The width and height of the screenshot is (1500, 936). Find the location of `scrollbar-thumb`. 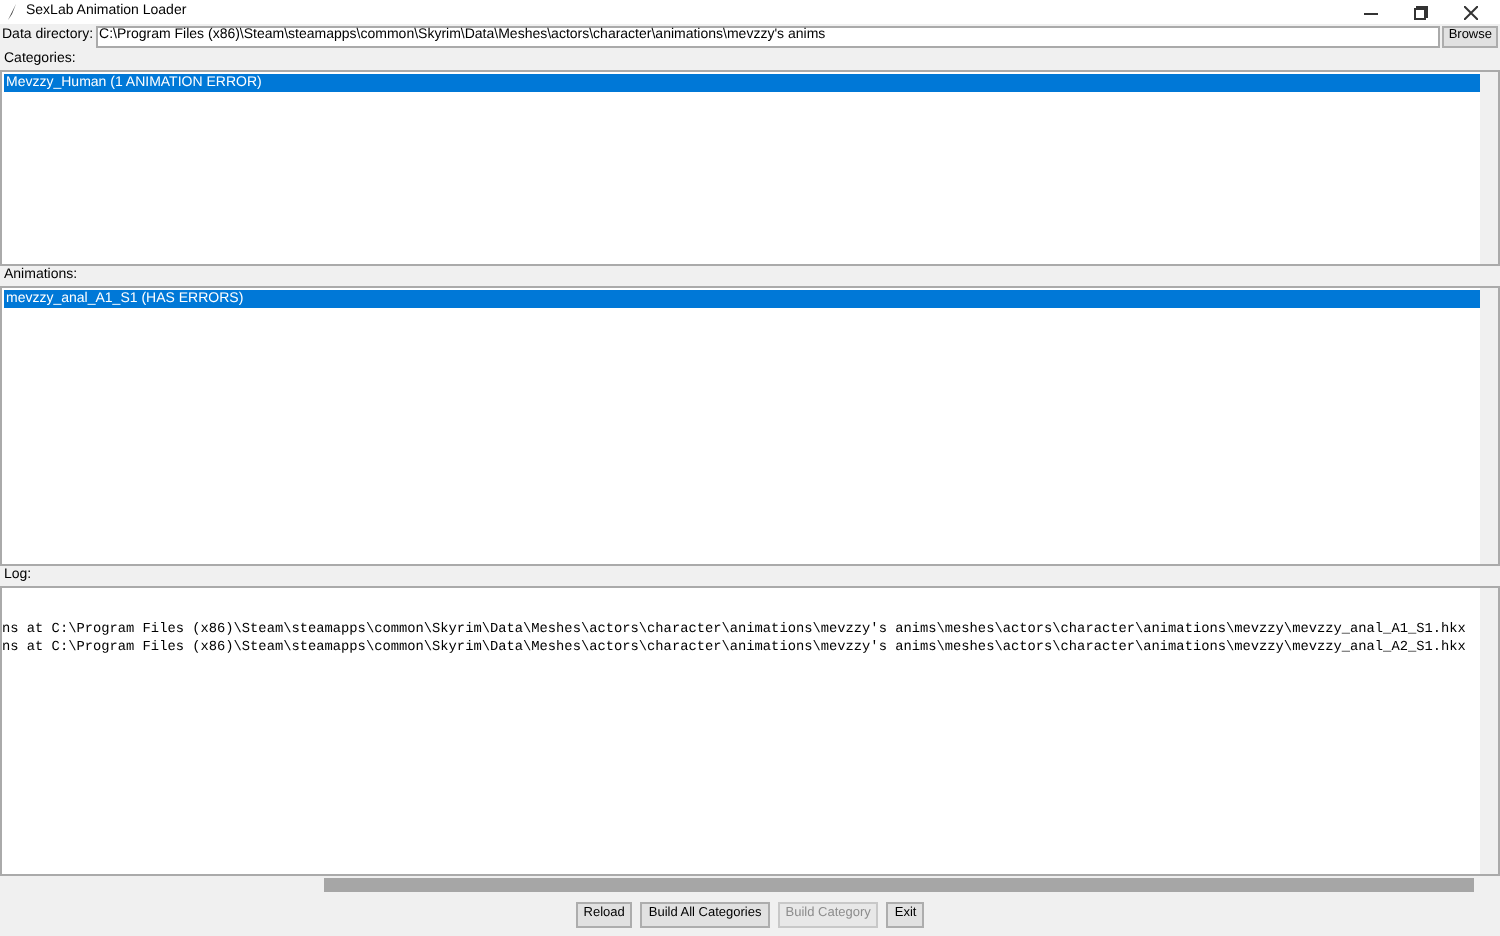

scrollbar-thumb is located at coordinates (899, 885).